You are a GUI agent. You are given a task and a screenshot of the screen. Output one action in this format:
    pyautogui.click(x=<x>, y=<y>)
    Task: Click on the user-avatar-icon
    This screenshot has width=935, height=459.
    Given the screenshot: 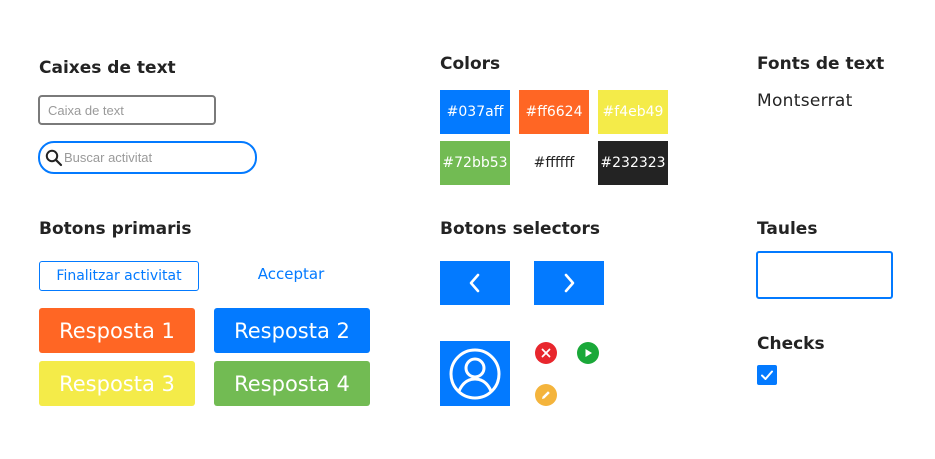 What is the action you would take?
    pyautogui.click(x=475, y=373)
    